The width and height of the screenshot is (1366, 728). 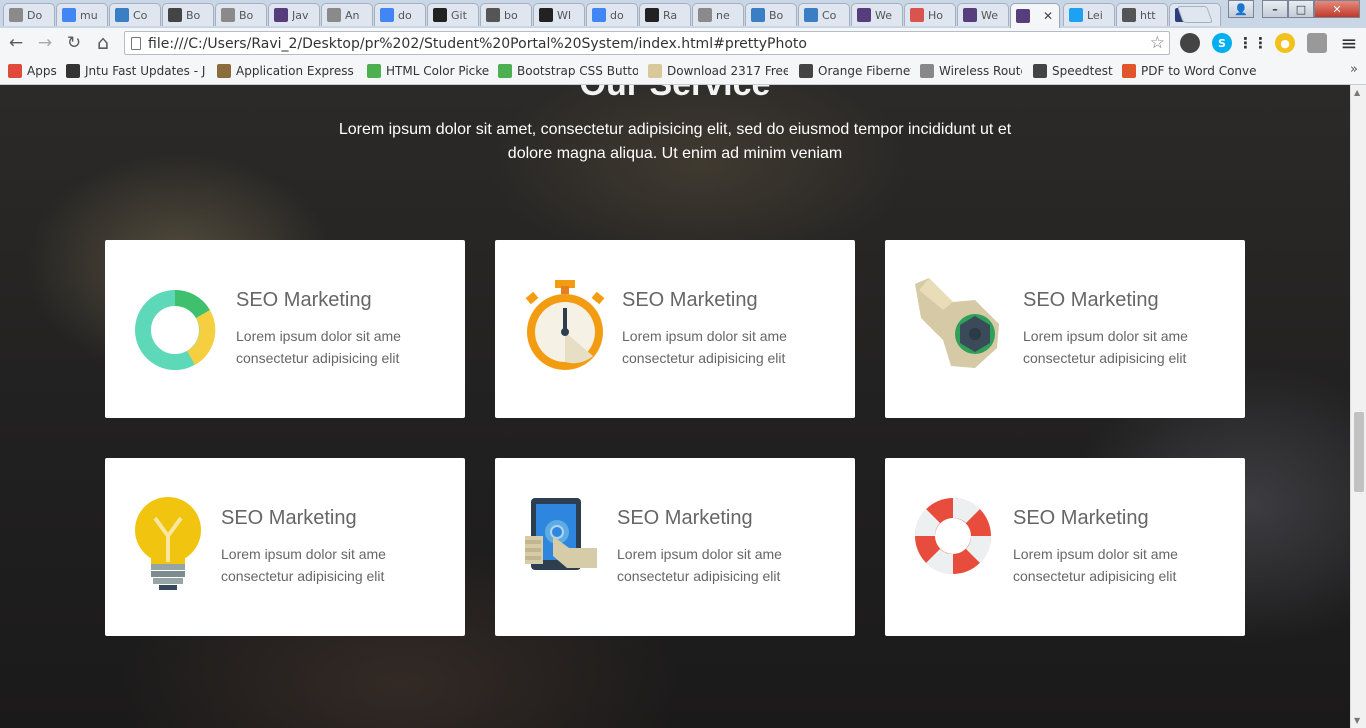 I want to click on image-icon, so click(x=224, y=71).